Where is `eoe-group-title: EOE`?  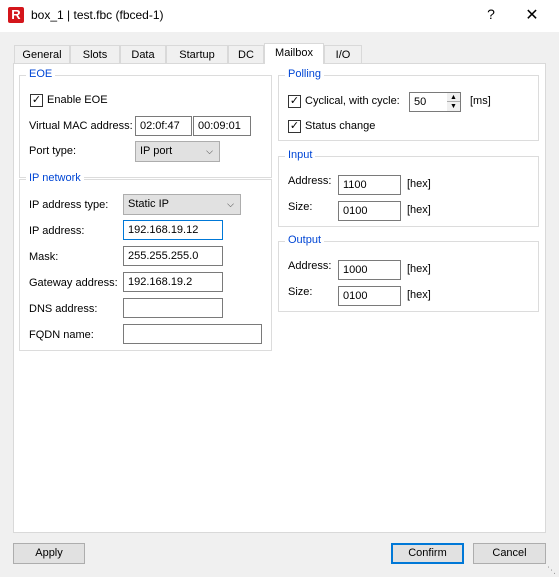 eoe-group-title: EOE is located at coordinates (41, 74).